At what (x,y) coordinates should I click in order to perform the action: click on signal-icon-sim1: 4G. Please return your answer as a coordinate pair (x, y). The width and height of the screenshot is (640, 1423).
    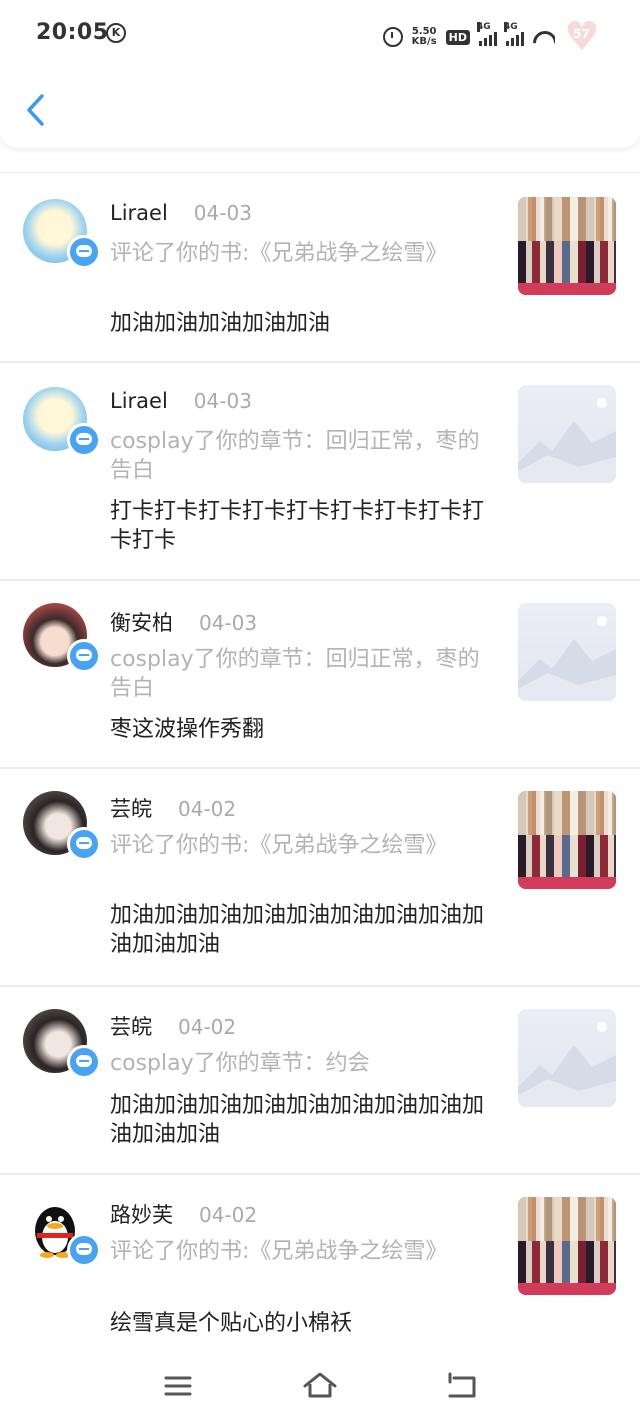
    Looking at the image, I should click on (487, 34).